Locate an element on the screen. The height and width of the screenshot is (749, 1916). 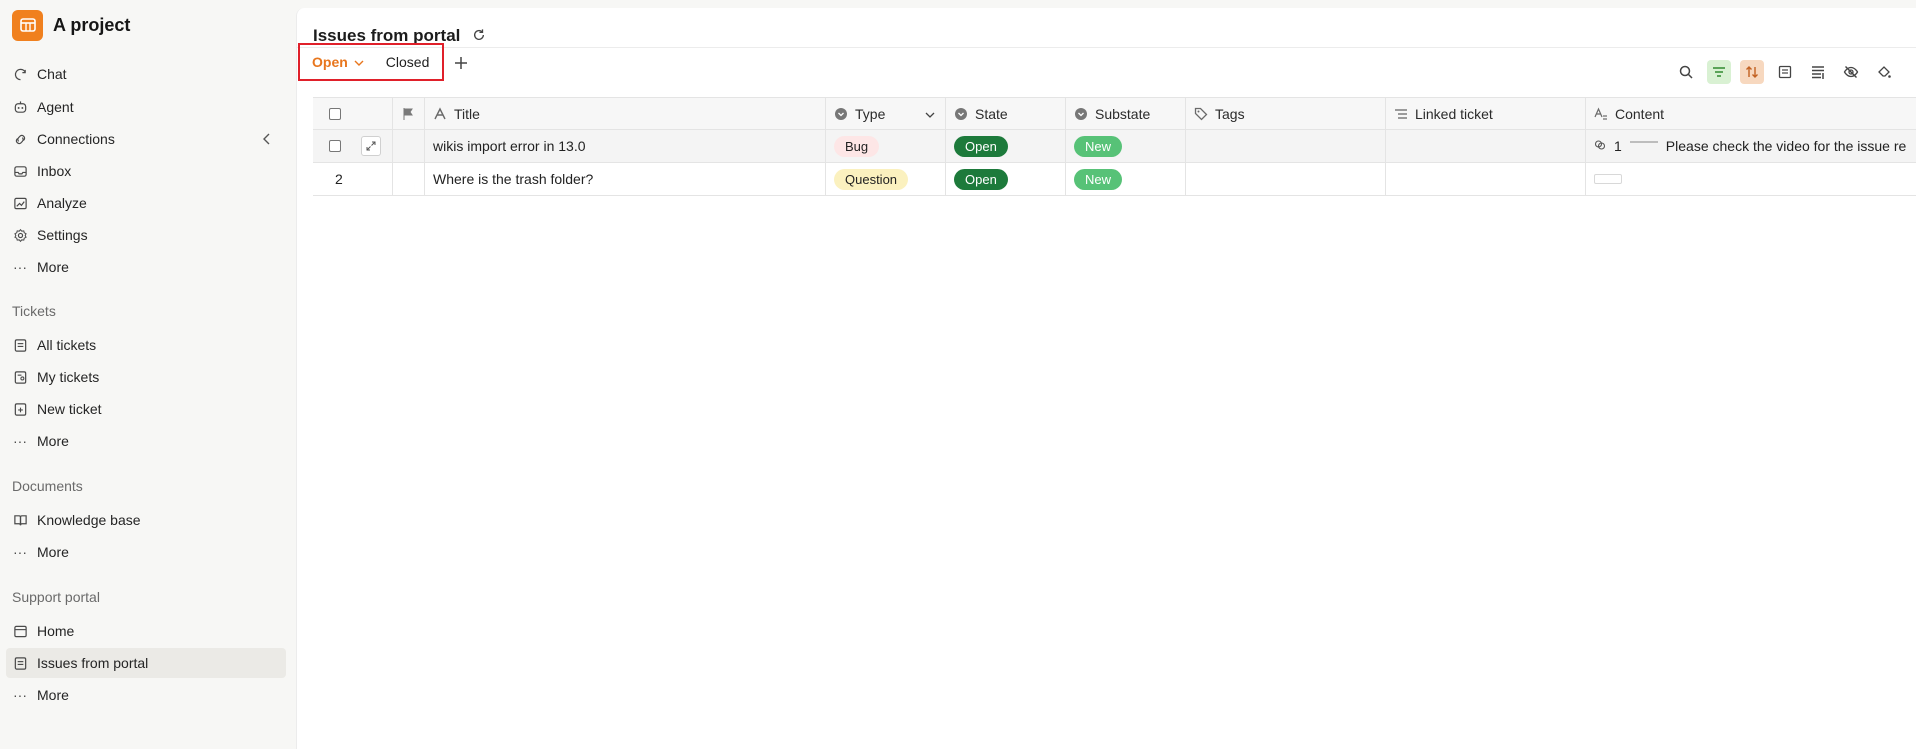
sidebar-item-my-tickets: My tickets is located at coordinates (146, 377).